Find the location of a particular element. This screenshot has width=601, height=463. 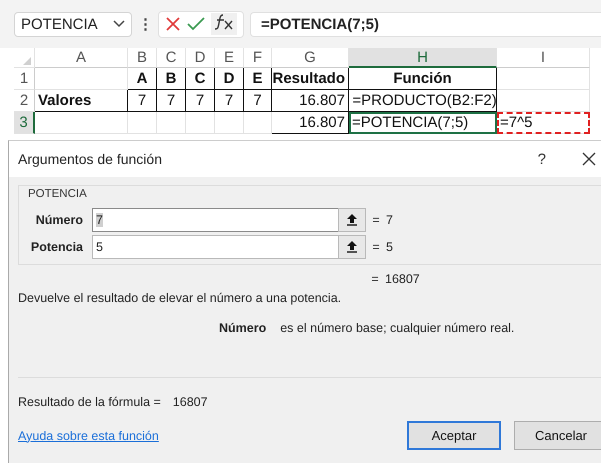

argument-name: Número is located at coordinates (242, 328).